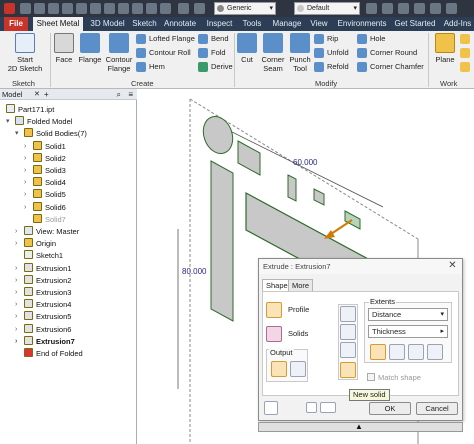 The width and height of the screenshot is (474, 444). What do you see at coordinates (151, 8) in the screenshot?
I see `properties-icon` at bounding box center [151, 8].